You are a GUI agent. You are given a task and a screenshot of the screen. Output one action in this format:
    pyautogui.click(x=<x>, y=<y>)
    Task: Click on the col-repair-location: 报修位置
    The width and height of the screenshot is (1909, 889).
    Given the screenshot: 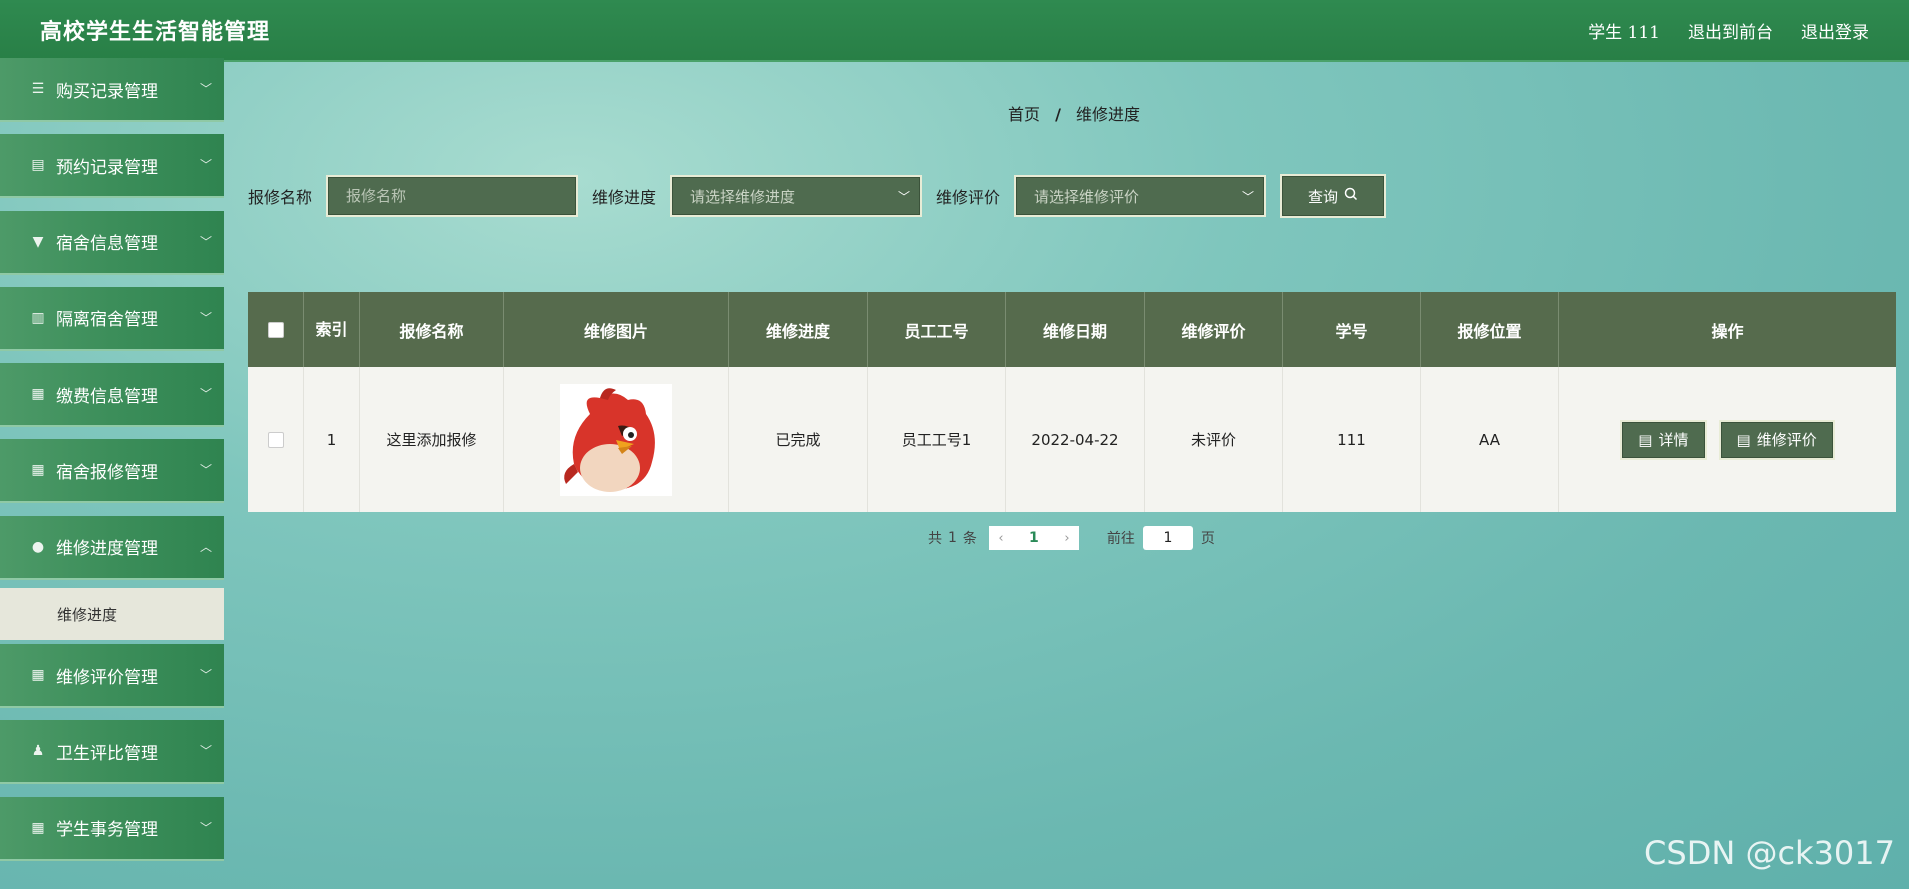 What is the action you would take?
    pyautogui.click(x=1490, y=329)
    